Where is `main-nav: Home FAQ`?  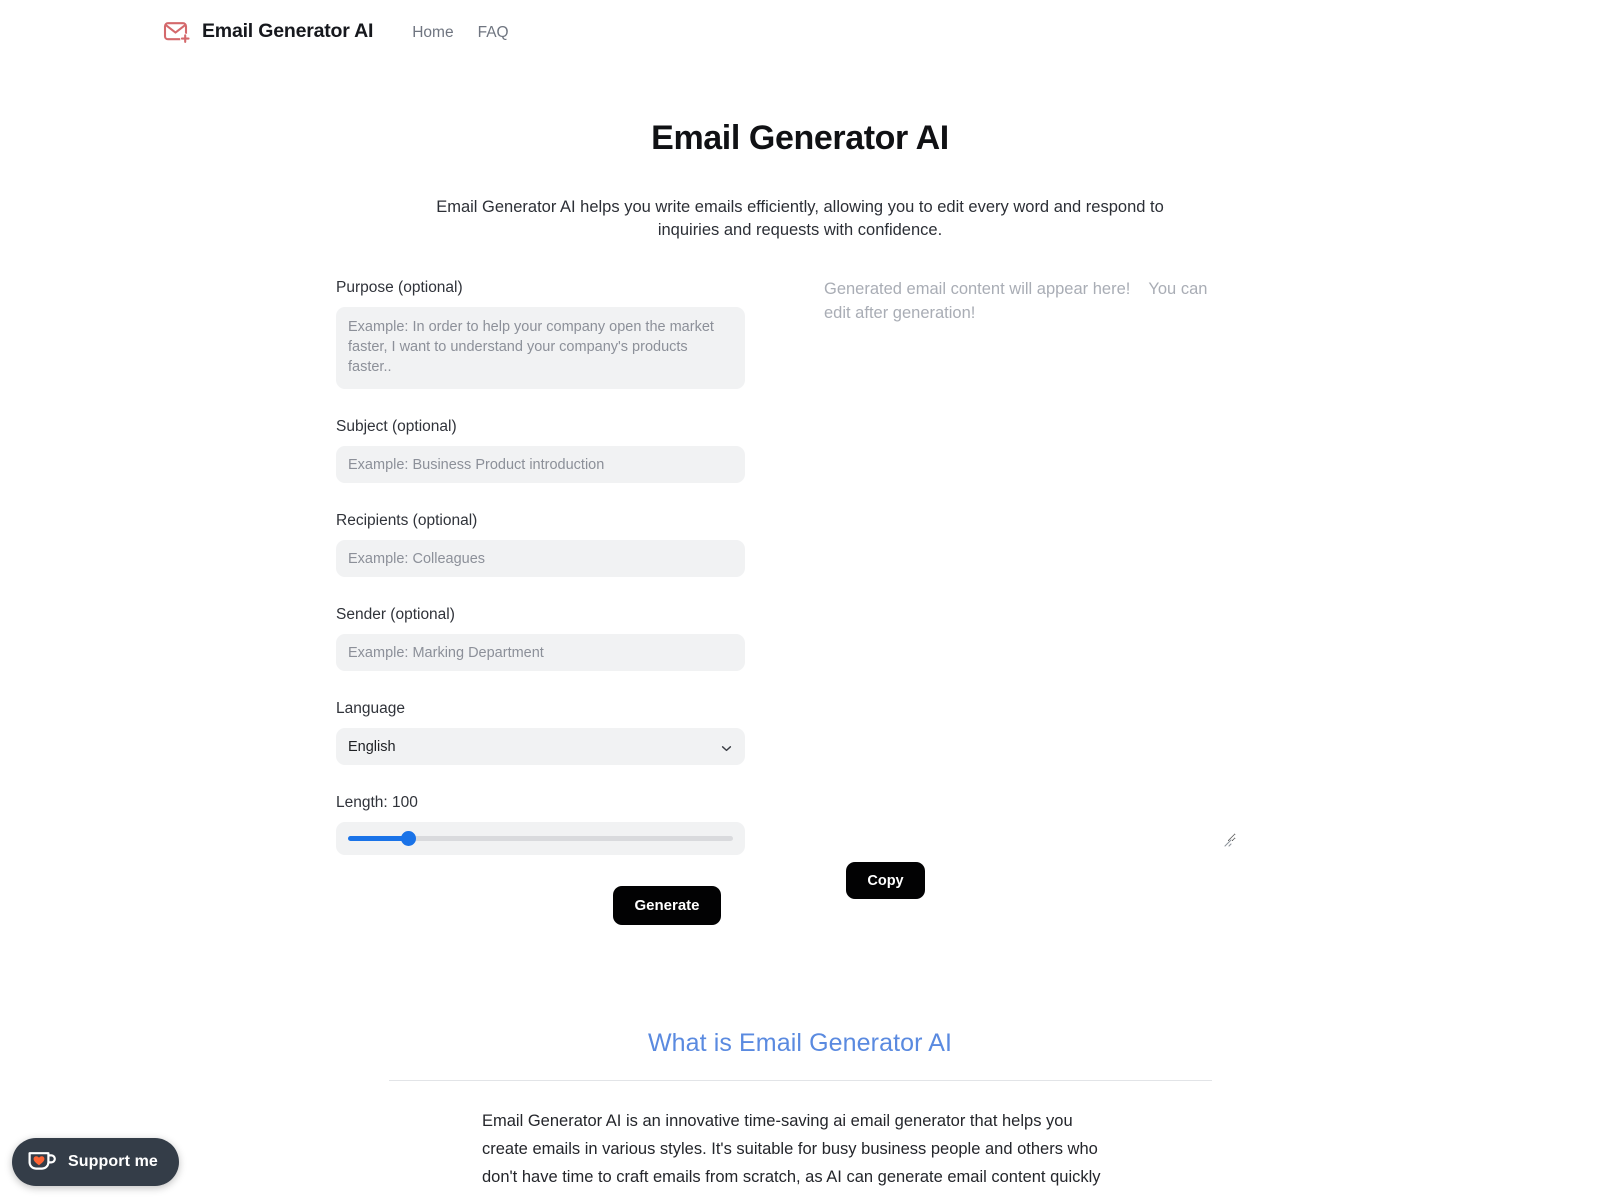 main-nav: Home FAQ is located at coordinates (460, 32).